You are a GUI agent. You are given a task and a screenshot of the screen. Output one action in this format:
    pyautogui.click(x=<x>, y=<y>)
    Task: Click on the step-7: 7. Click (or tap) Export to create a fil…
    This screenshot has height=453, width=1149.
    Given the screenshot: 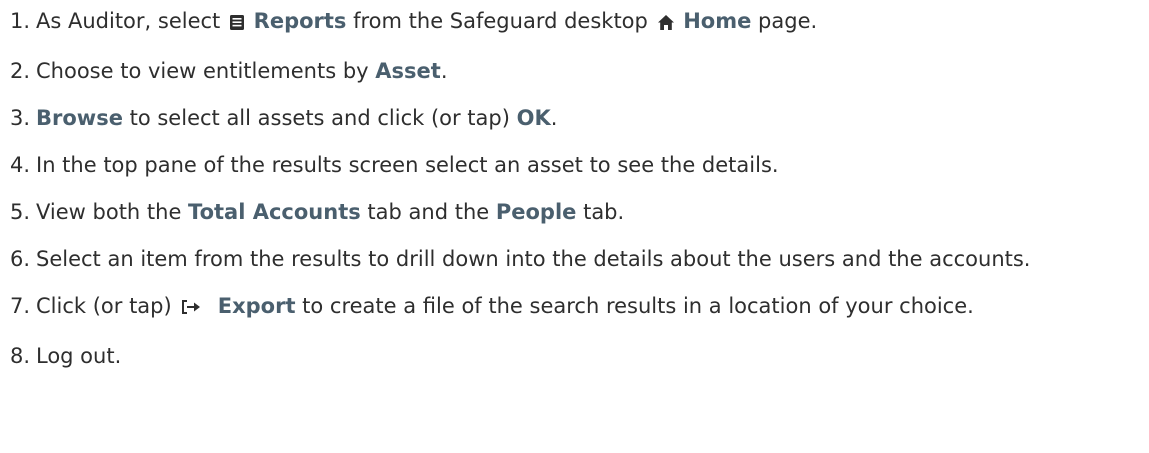 What is the action you would take?
    pyautogui.click(x=563, y=307)
    